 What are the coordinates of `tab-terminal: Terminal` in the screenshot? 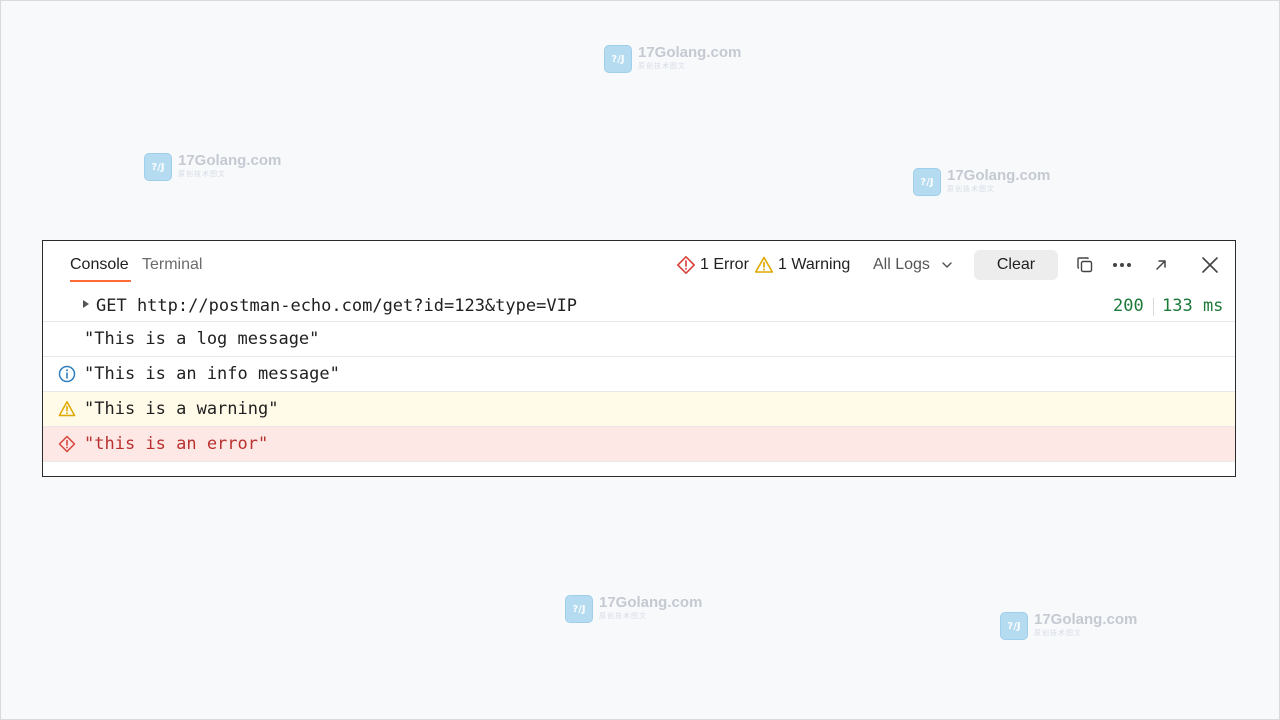 It's located at (172, 265).